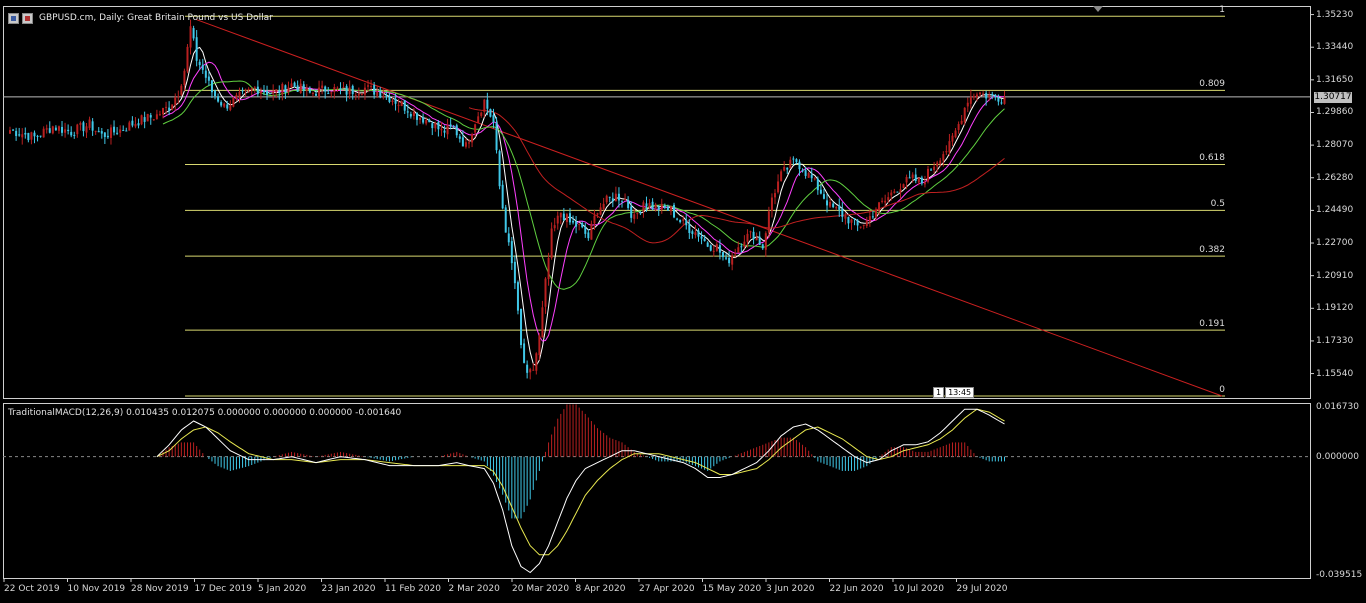 The width and height of the screenshot is (1366, 603). I want to click on price-tick-label: 1.22700, so click(1335, 243).